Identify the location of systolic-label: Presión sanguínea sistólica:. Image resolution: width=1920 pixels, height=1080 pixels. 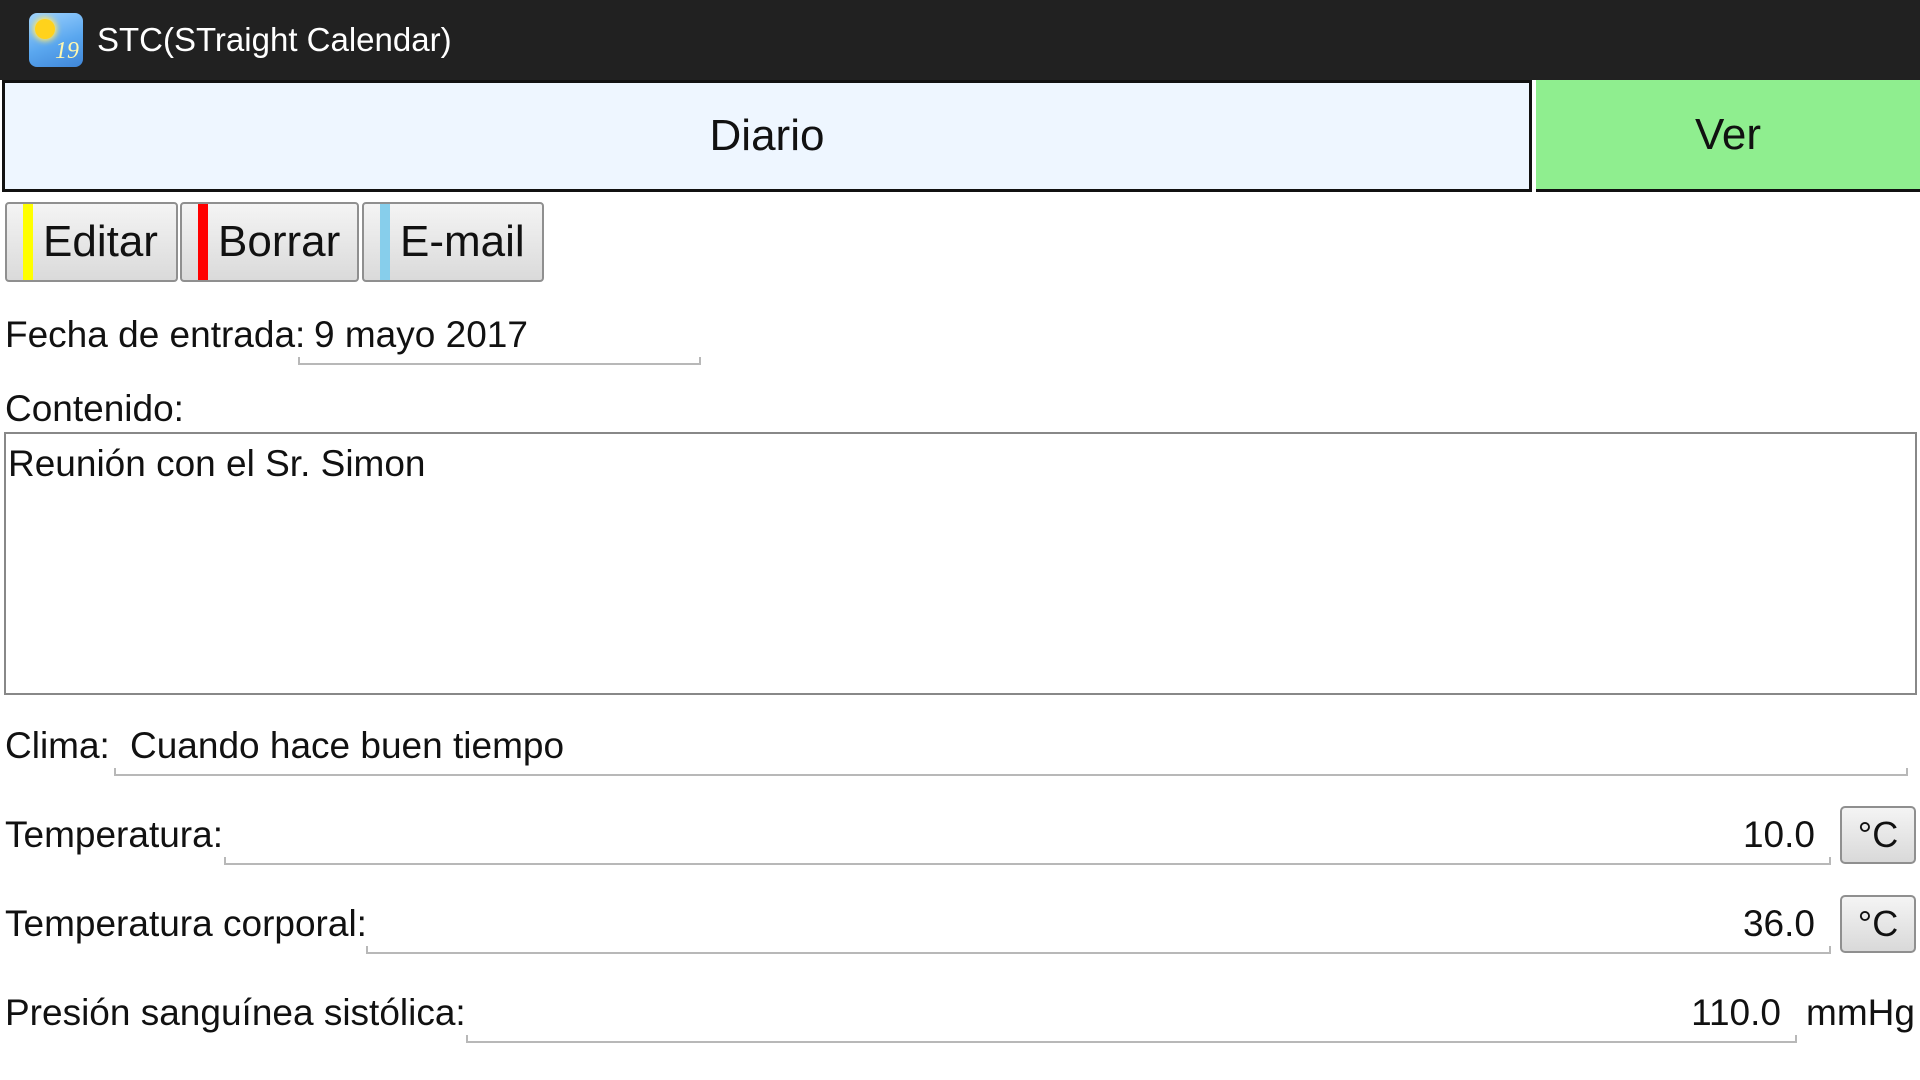
(235, 1012).